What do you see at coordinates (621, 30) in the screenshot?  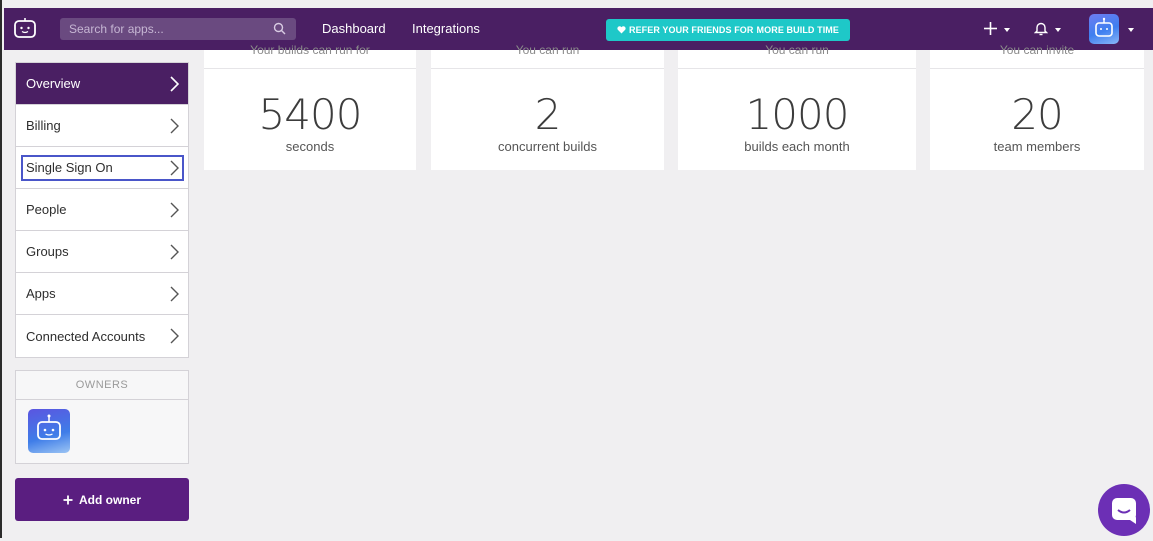 I see `heart-icon` at bounding box center [621, 30].